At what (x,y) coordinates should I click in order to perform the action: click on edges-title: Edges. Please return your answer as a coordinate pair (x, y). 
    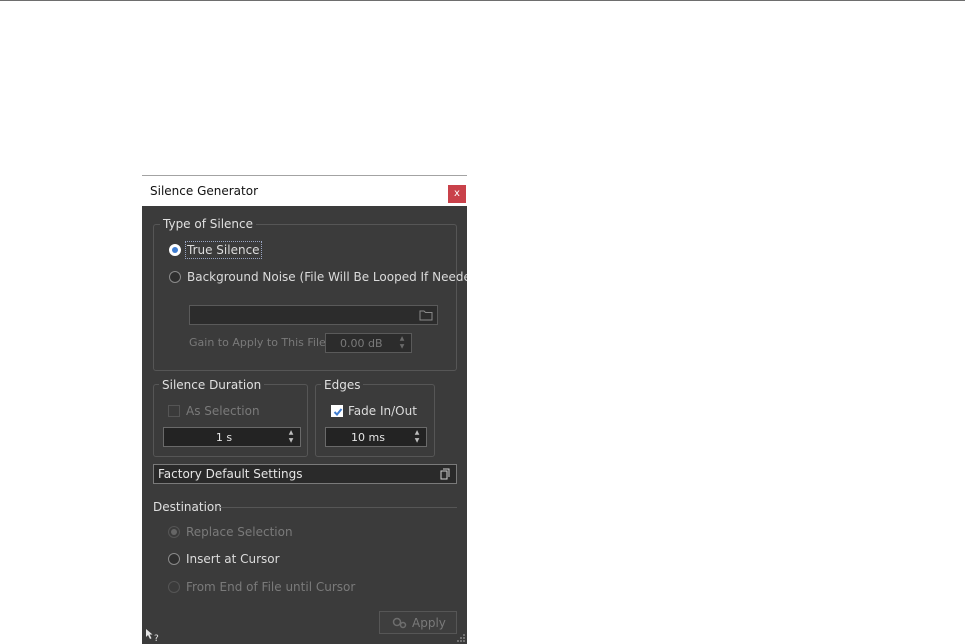
    Looking at the image, I should click on (342, 385).